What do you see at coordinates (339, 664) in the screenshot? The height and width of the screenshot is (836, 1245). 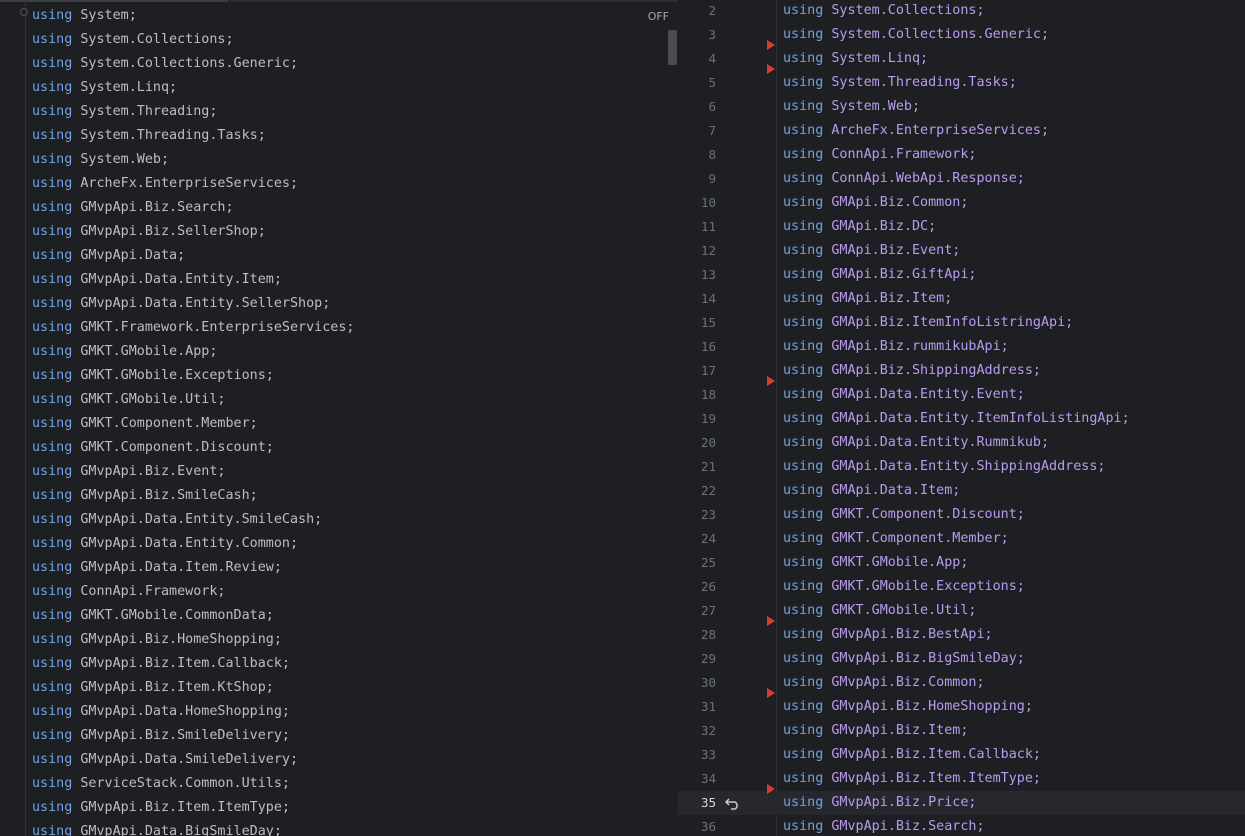 I see `code-line: using GMvpApi.Biz.Item.Callback;` at bounding box center [339, 664].